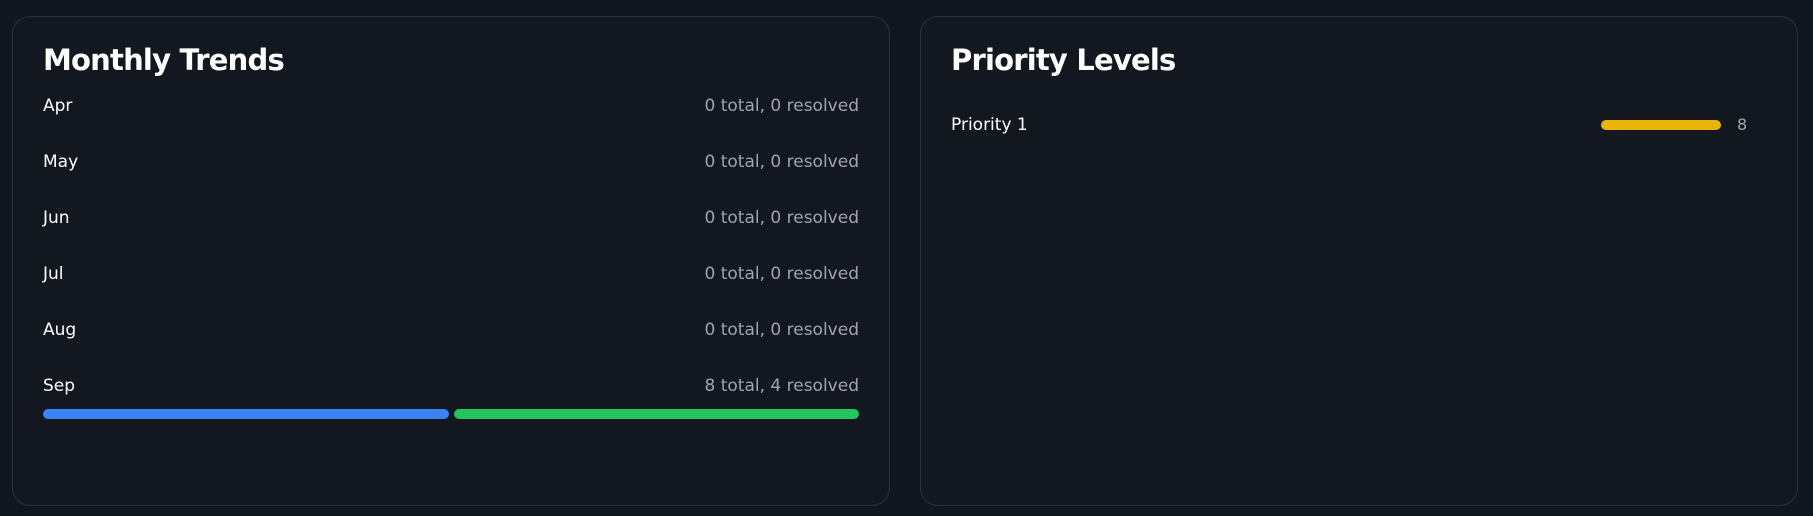  I want to click on month-row-apr: Apr 0 total, 0 resolved, so click(451, 114).